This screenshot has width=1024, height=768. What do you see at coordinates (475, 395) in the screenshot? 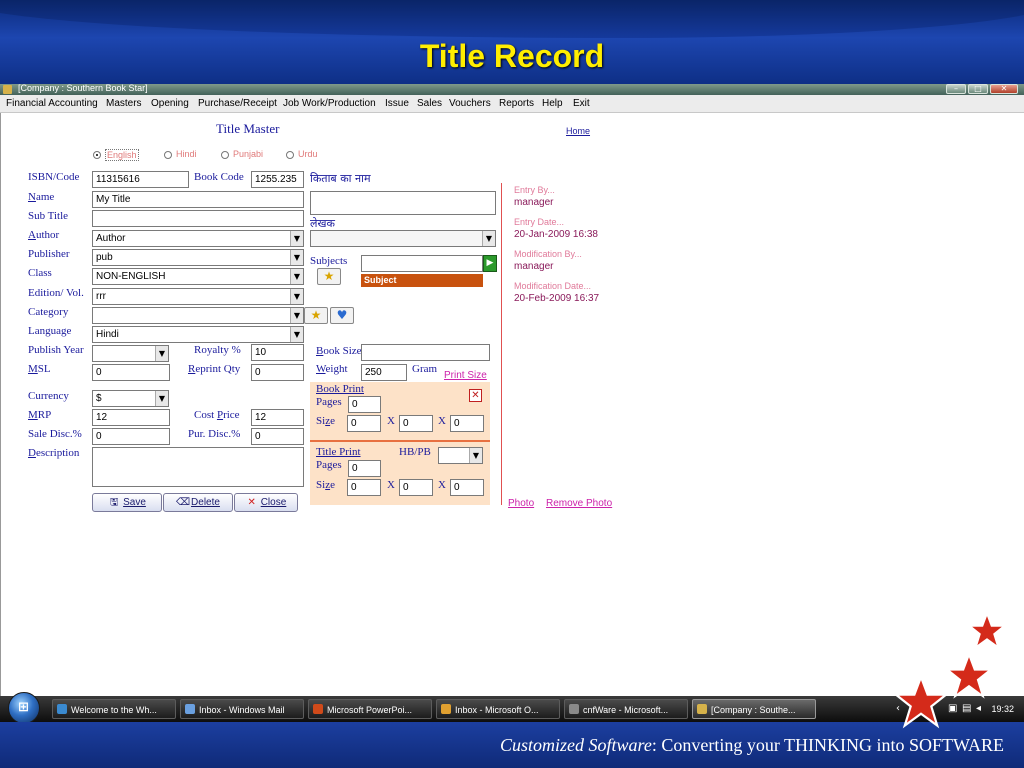
I see `close-icon: ✕` at bounding box center [475, 395].